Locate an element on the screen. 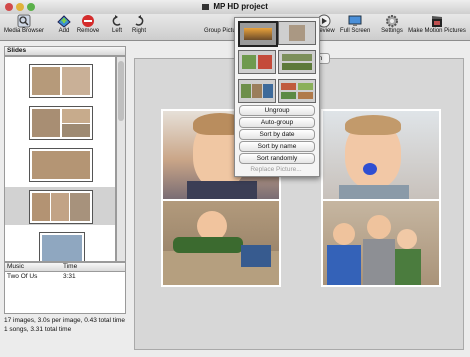  layout-option-selected is located at coordinates (258, 34).